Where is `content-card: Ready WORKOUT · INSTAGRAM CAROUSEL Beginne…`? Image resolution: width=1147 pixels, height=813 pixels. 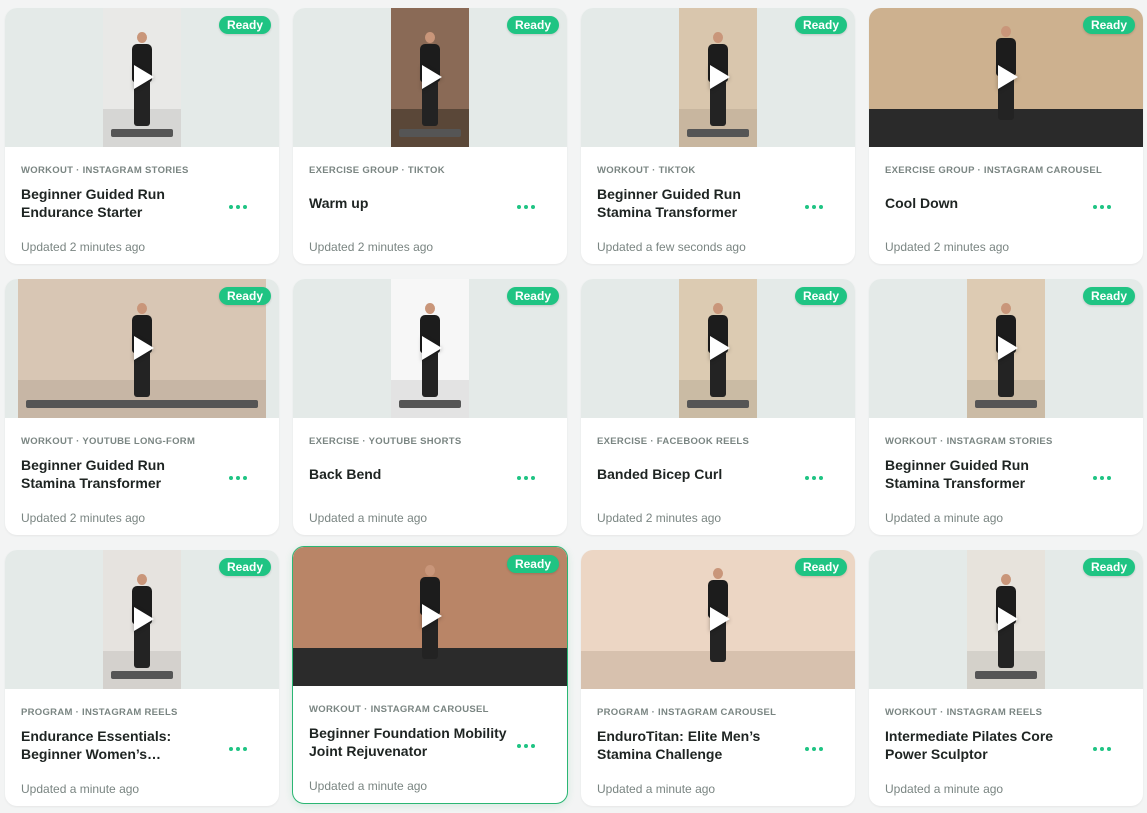
content-card: Ready WORKOUT · INSTAGRAM CAROUSEL Beginne… is located at coordinates (430, 675).